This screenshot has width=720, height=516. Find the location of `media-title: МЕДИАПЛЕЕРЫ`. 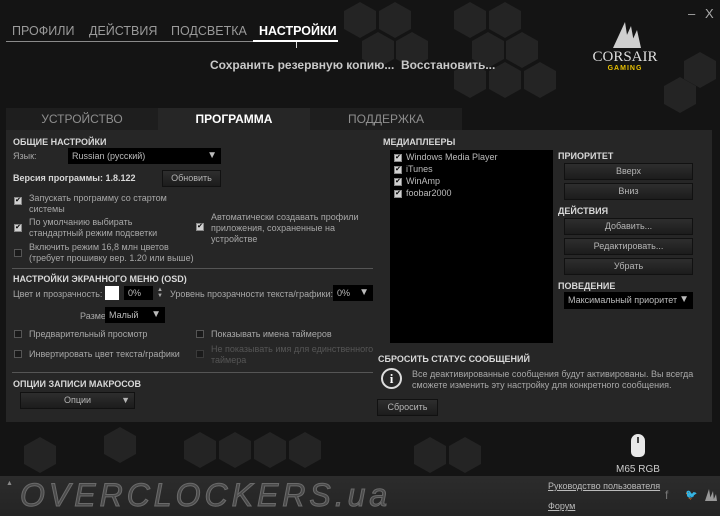

media-title: МЕДИАПЛЕЕРЫ is located at coordinates (419, 142).